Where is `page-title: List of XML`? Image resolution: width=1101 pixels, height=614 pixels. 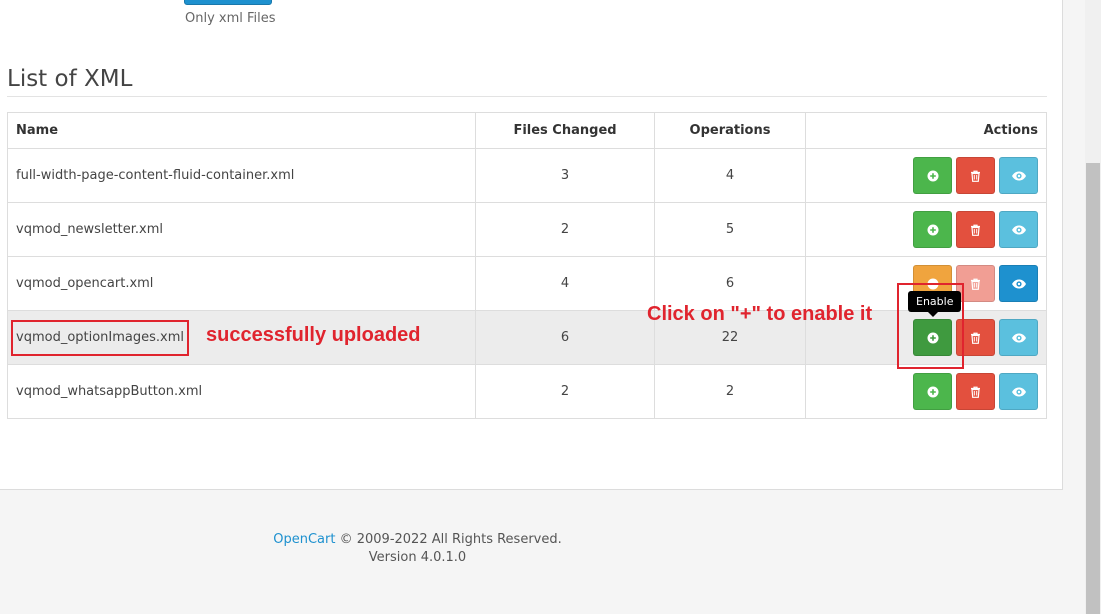 page-title: List of XML is located at coordinates (70, 79).